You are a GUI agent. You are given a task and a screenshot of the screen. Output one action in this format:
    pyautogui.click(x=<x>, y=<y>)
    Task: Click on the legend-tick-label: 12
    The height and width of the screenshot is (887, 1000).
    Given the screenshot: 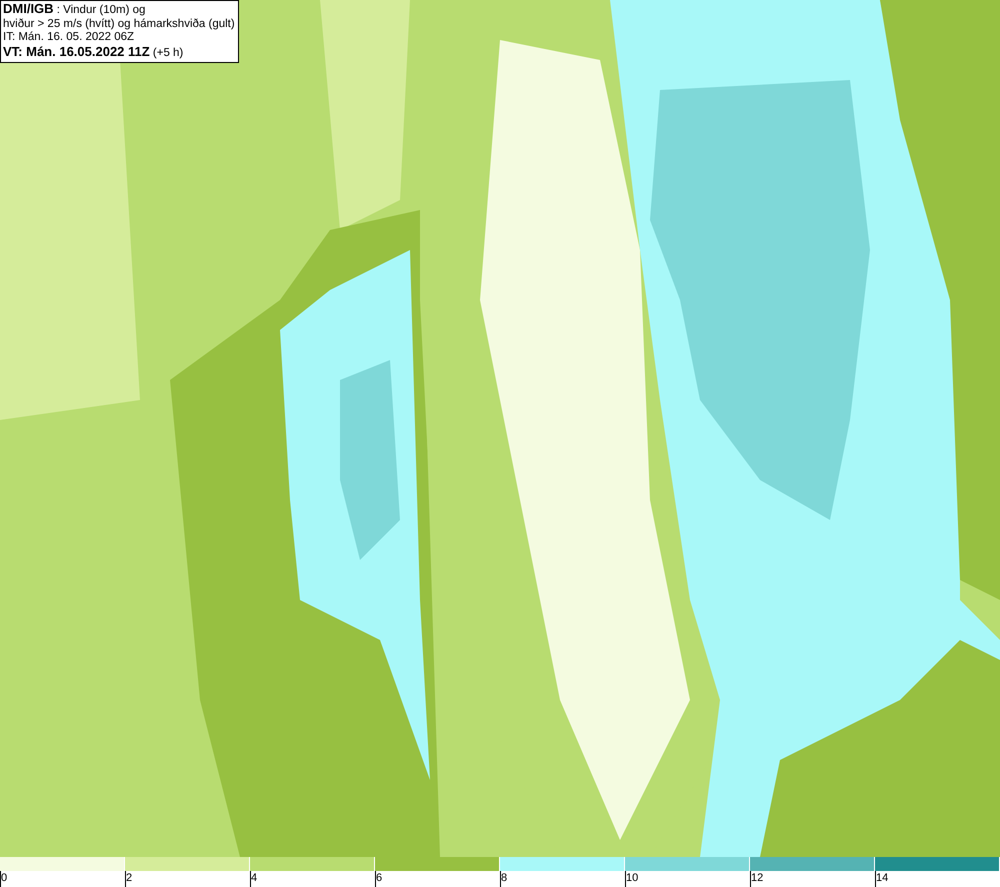 What is the action you would take?
    pyautogui.click(x=757, y=879)
    